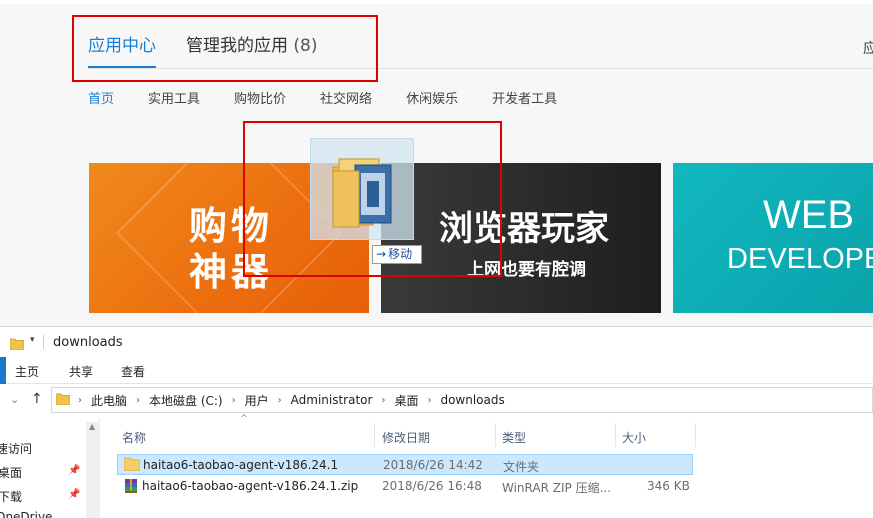 The height and width of the screenshot is (518, 873). What do you see at coordinates (332, 400) in the screenshot?
I see `breadcrumb-administrator: Administrator` at bounding box center [332, 400].